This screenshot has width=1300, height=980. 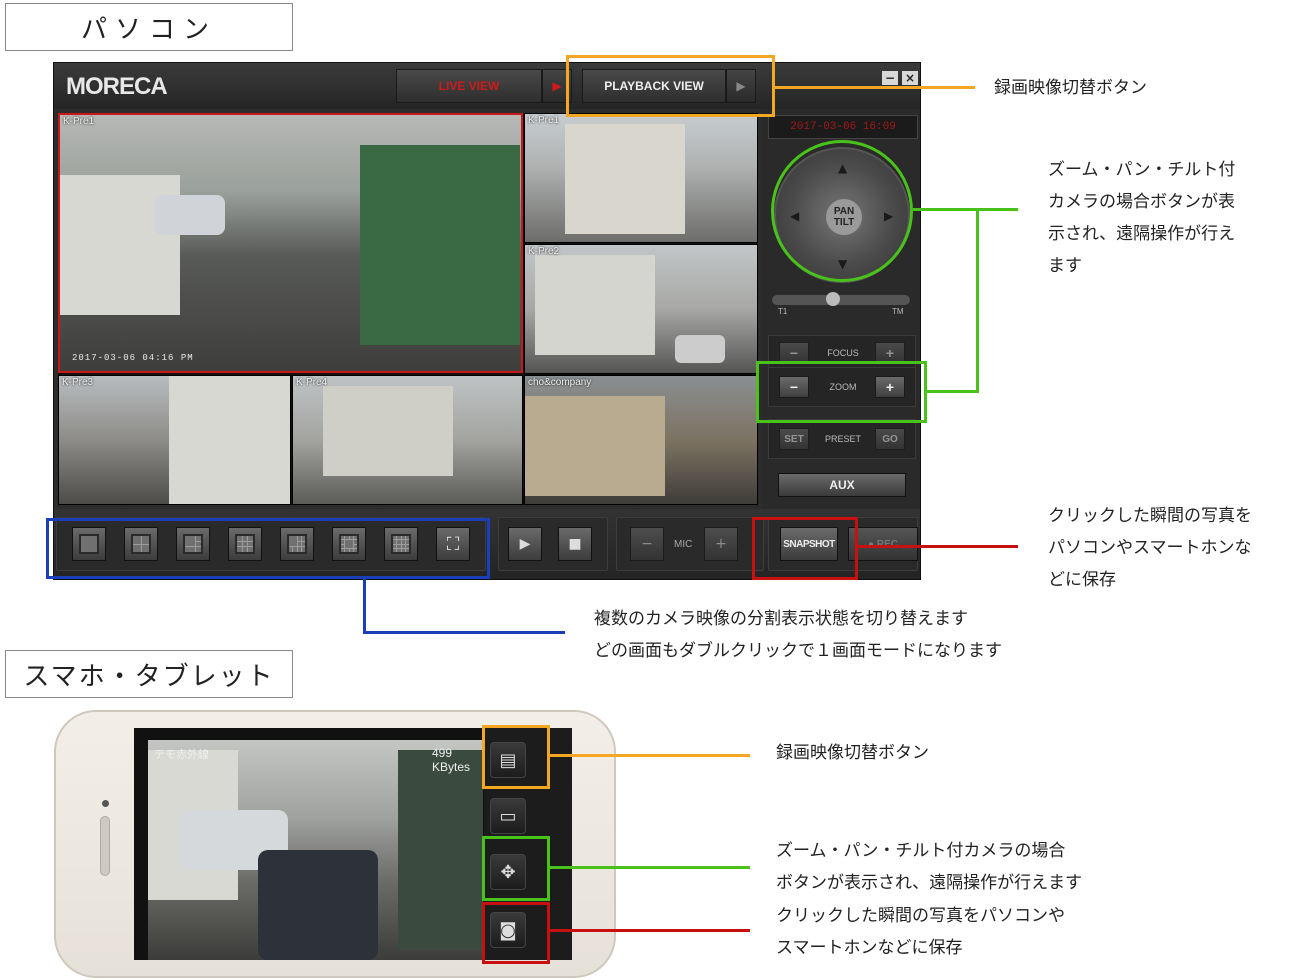 I want to click on camera-label: cho&company, so click(x=560, y=382).